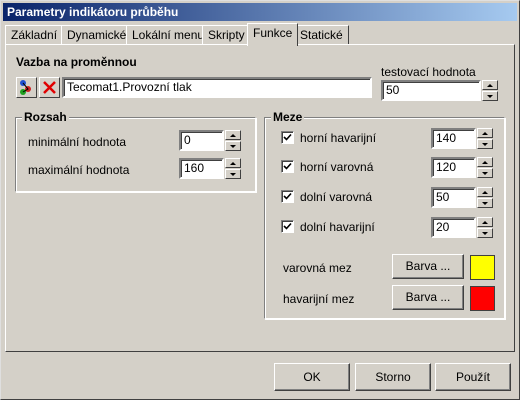 The height and width of the screenshot is (400, 520). I want to click on red-x-icon, so click(49, 87).